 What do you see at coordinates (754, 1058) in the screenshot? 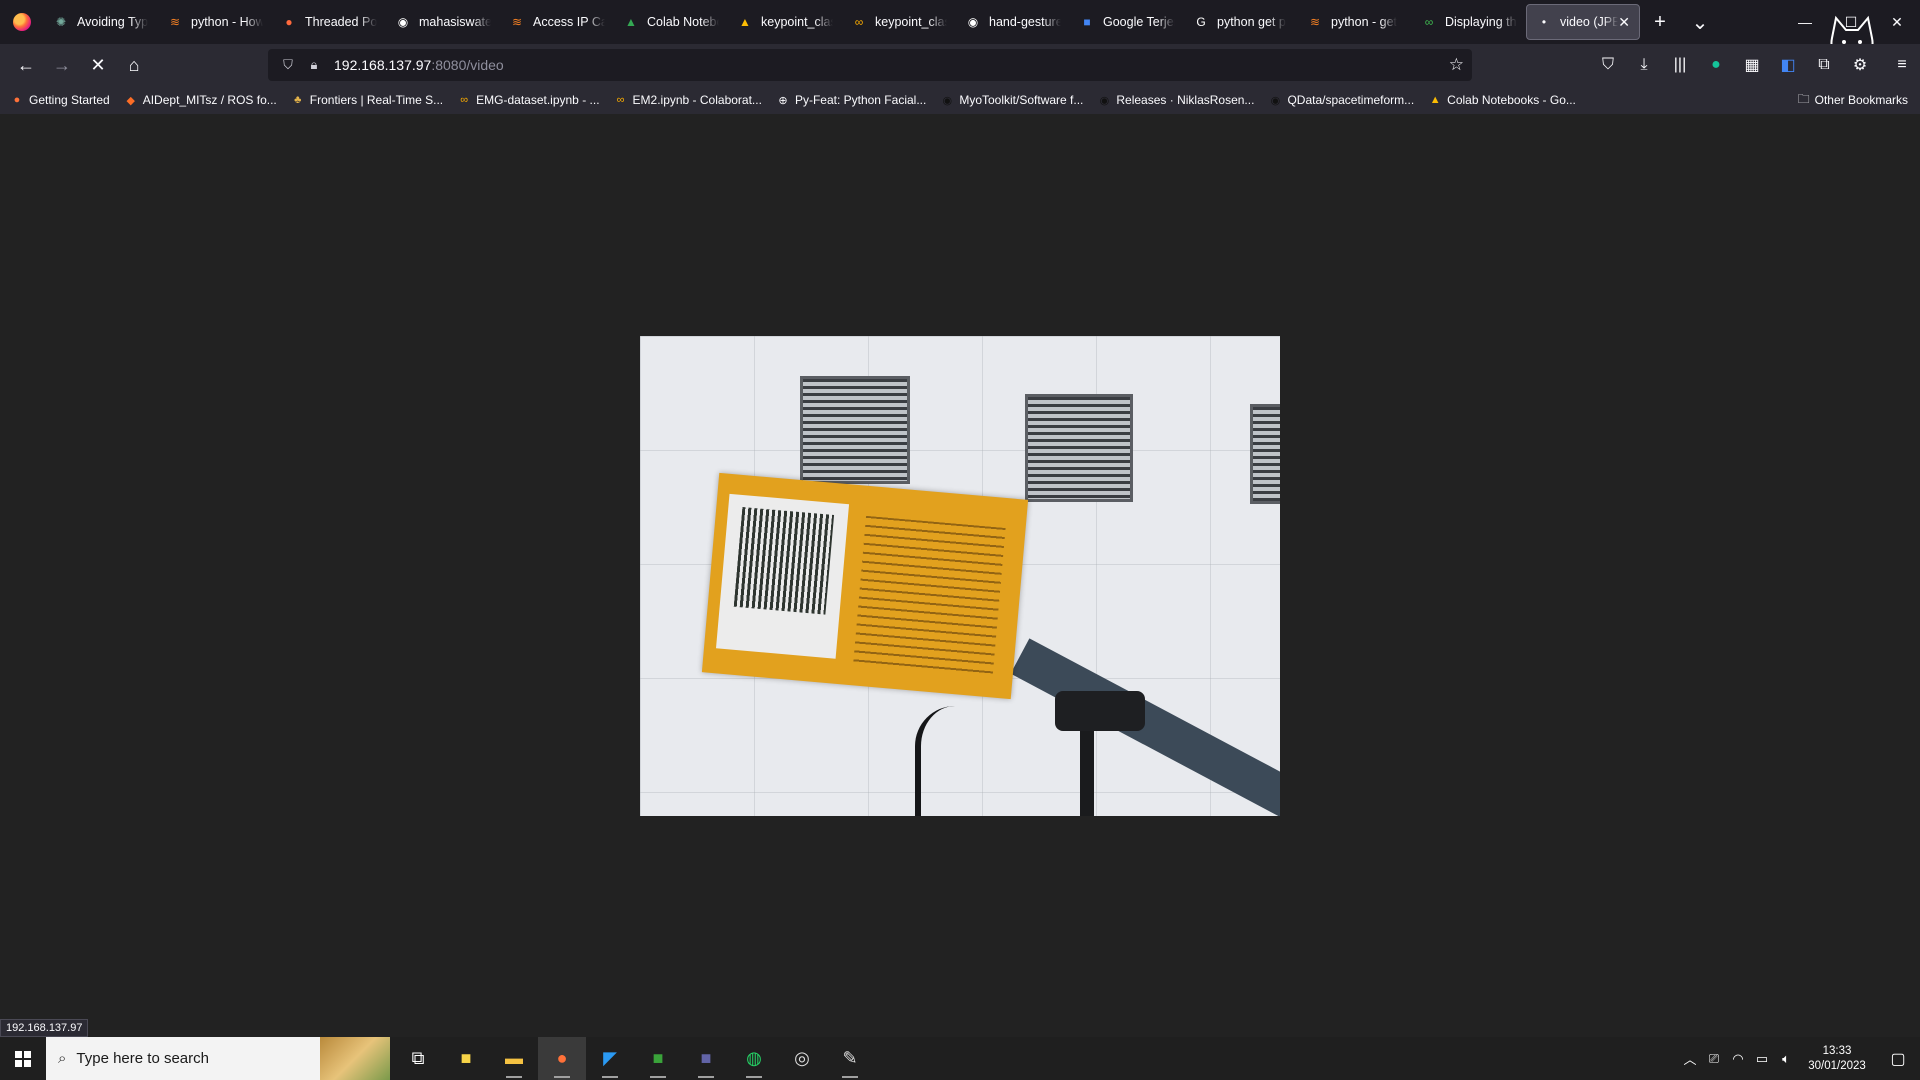
I see `whatsapp-icon: ◍` at bounding box center [754, 1058].